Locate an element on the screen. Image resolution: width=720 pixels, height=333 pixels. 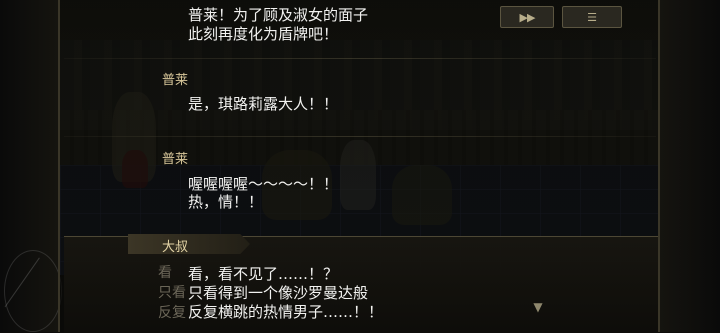
next-arrow-icon: ▼ is located at coordinates (538, 307).